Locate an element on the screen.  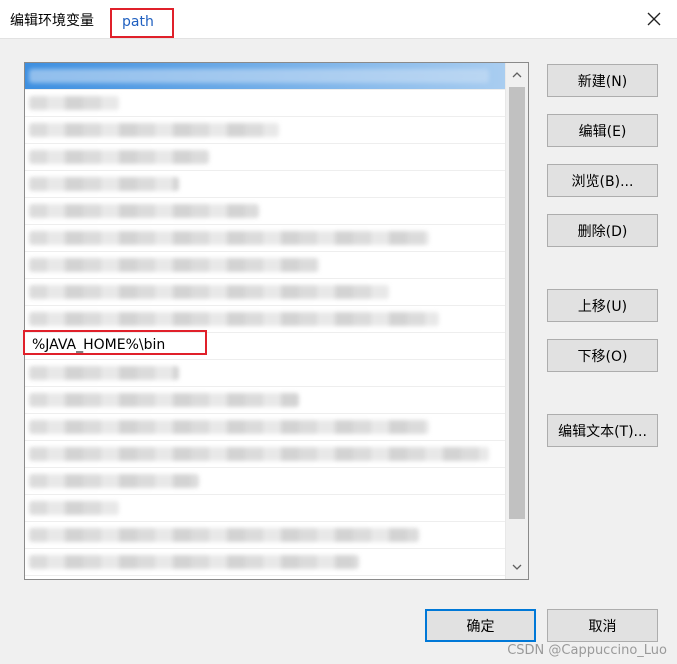
new-button: 新建(N) is located at coordinates (602, 80).